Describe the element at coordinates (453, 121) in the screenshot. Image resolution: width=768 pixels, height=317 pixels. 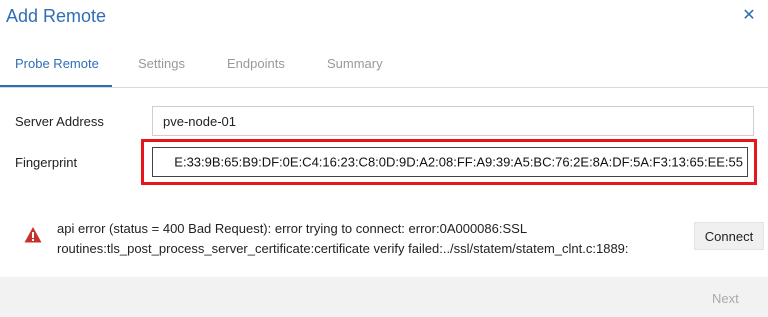
I see `server-address-input: pve-node-01` at that location.